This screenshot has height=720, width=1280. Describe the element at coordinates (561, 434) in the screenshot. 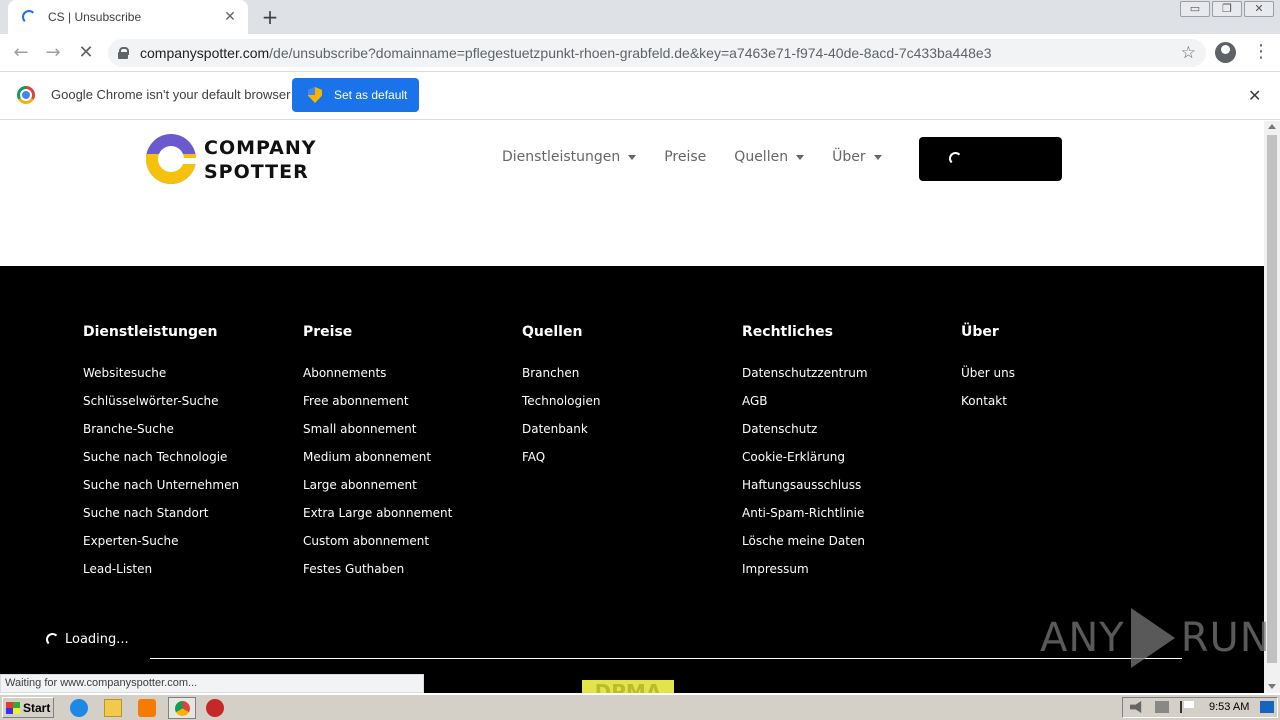

I see `footer-link: Datenbank` at that location.